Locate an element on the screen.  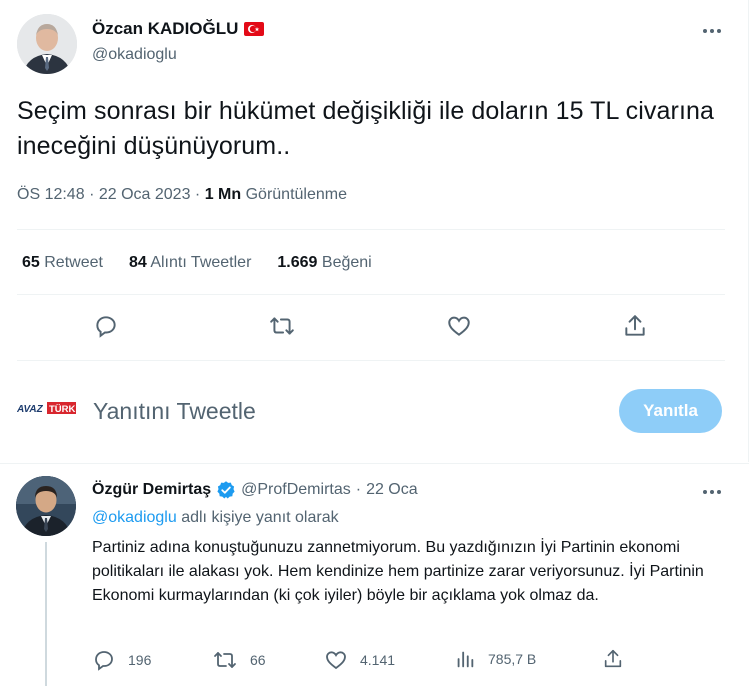
retweet-label: Retweet is located at coordinates (73, 262).